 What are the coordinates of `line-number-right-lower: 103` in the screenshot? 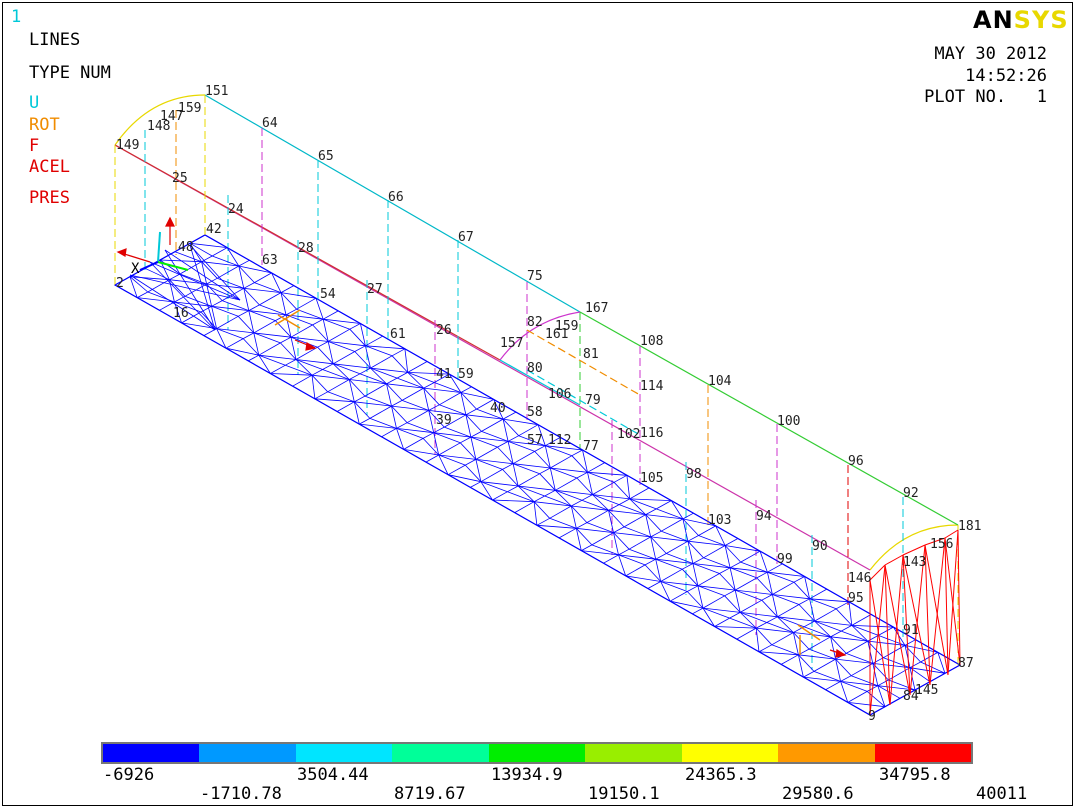 It's located at (719, 520).